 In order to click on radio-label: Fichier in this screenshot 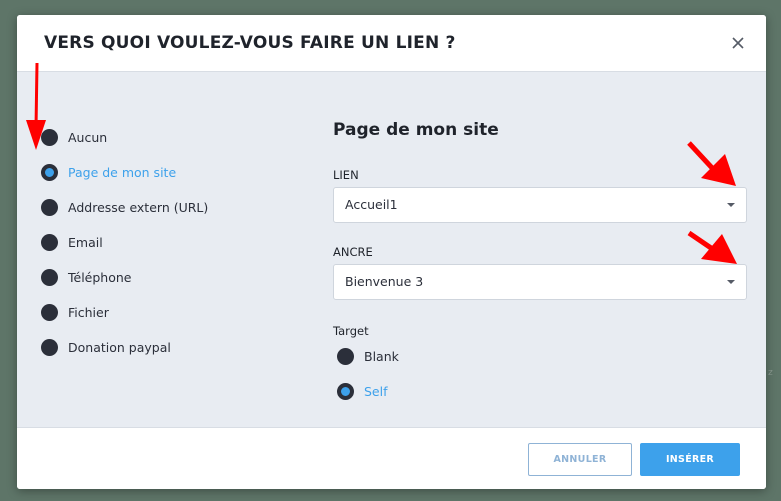, I will do `click(88, 312)`.